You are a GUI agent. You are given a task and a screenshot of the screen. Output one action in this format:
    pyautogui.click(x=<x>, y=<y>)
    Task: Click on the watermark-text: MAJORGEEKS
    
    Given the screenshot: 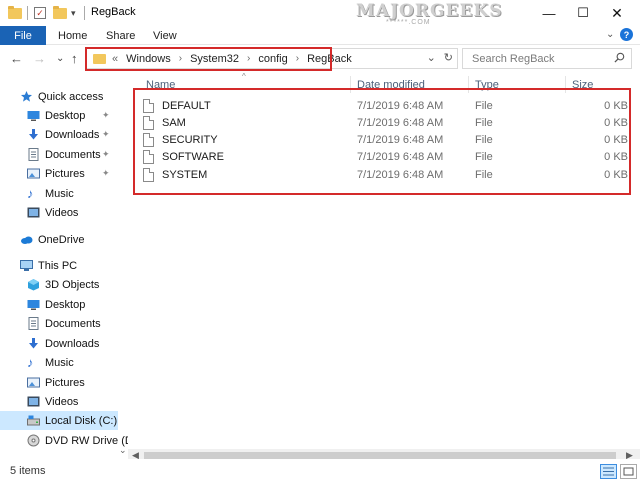 What is the action you would take?
    pyautogui.click(x=429, y=11)
    